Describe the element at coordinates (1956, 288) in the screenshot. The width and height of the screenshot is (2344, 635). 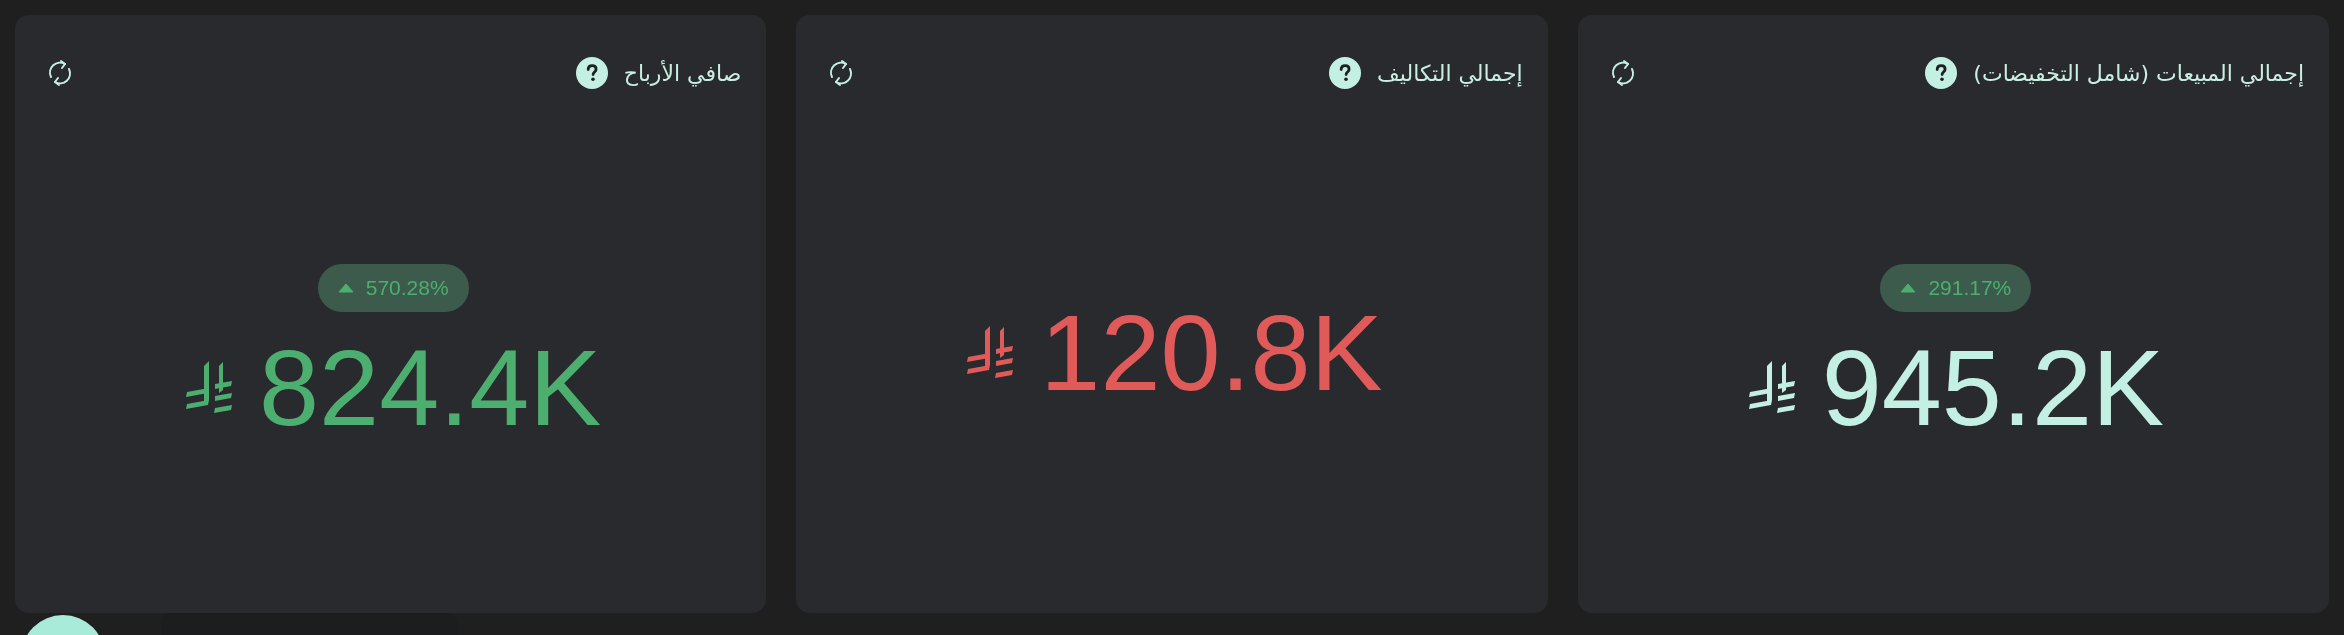
I see `trend-badge: 291.17%` at that location.